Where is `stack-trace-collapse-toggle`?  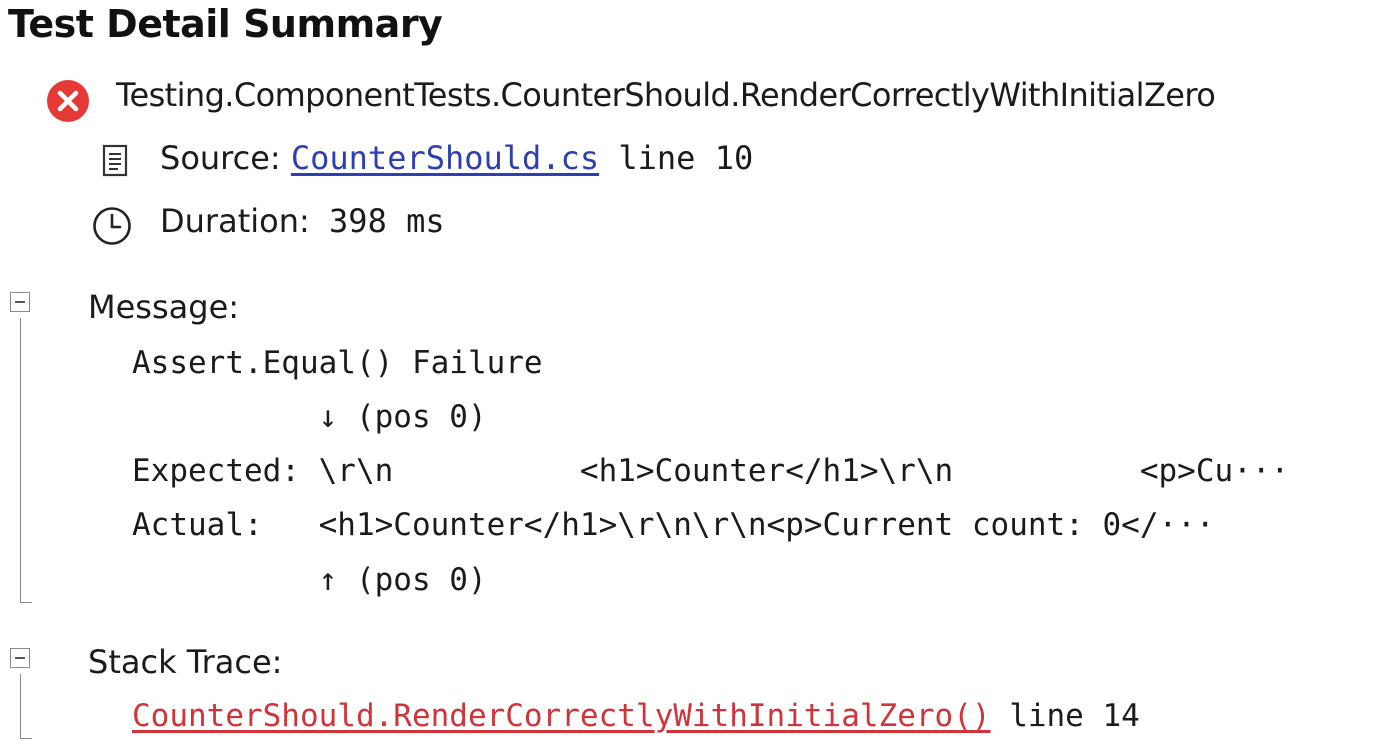
stack-trace-collapse-toggle is located at coordinates (20, 658).